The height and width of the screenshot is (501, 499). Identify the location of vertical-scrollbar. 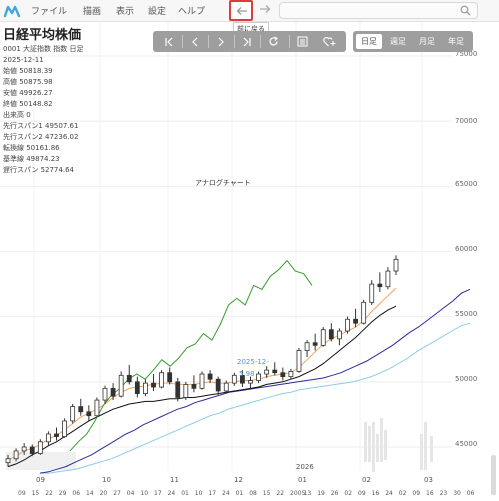
(493, 475).